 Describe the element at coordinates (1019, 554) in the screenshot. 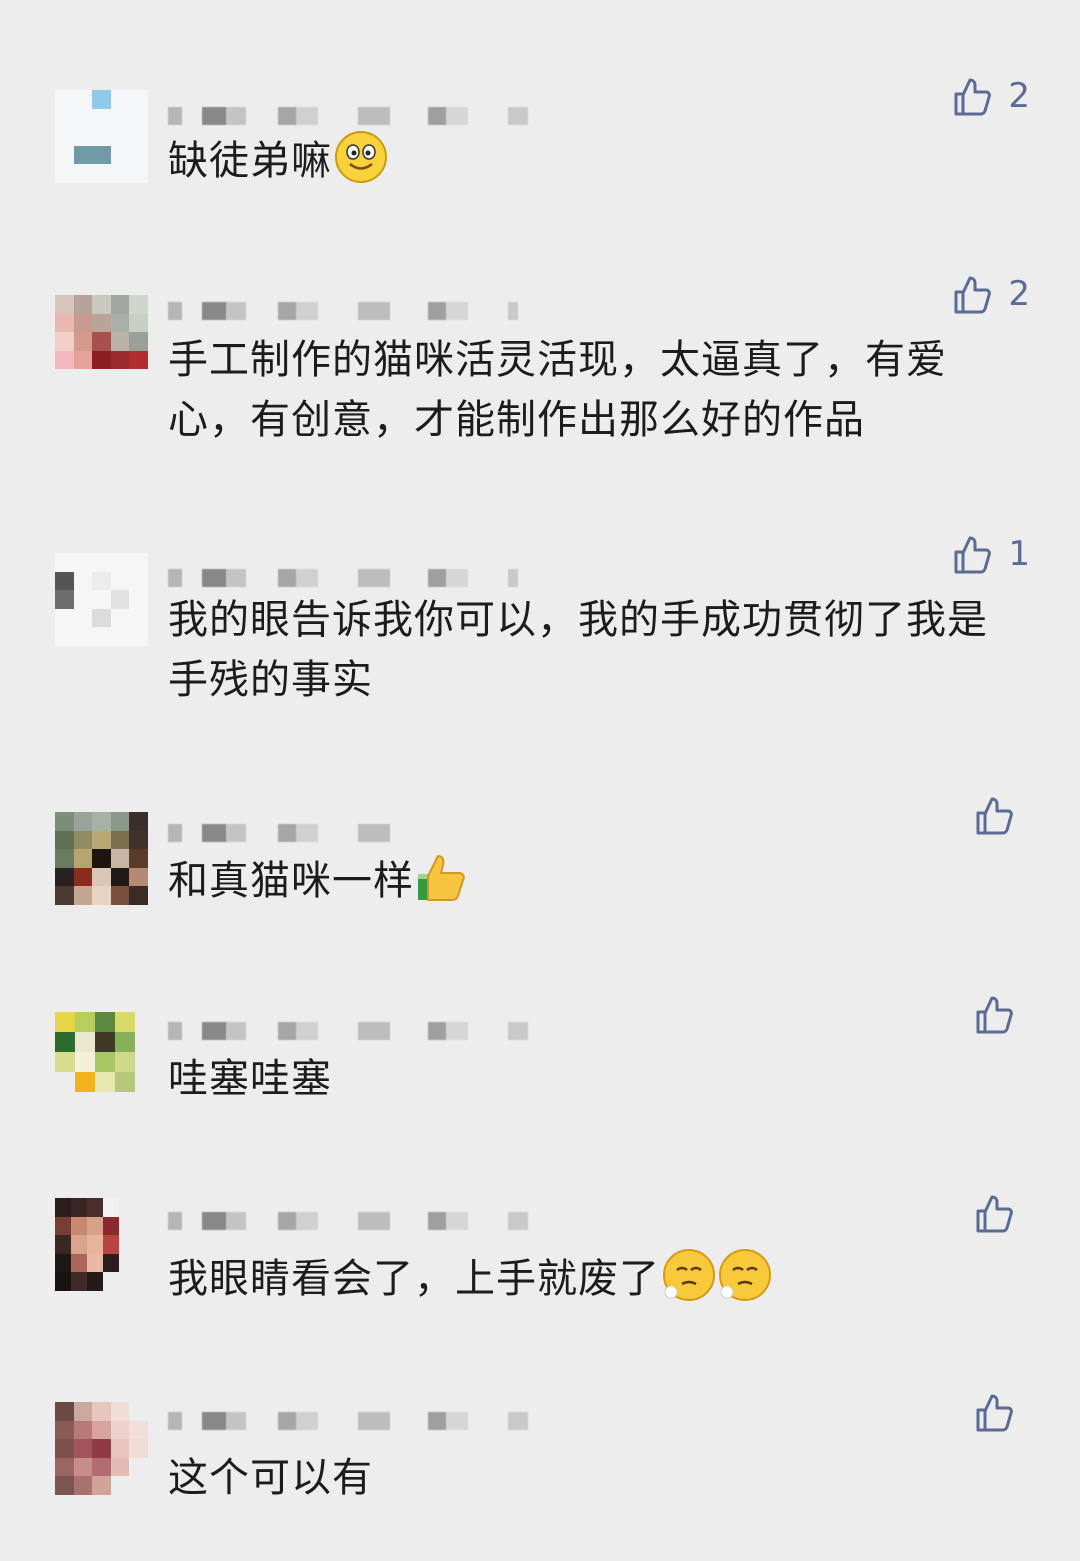

I see `like-count: 1` at that location.